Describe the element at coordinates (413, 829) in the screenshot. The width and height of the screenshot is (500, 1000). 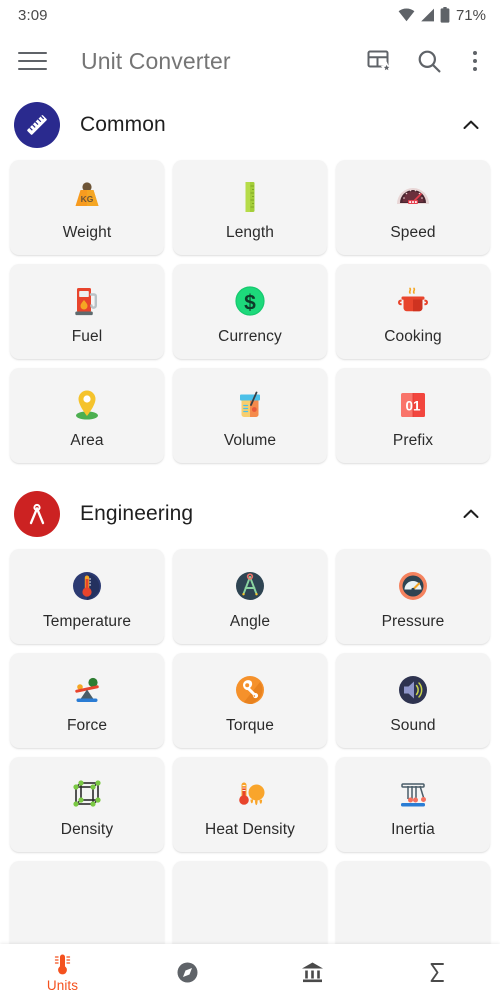
I see `card-label: Inertia` at that location.